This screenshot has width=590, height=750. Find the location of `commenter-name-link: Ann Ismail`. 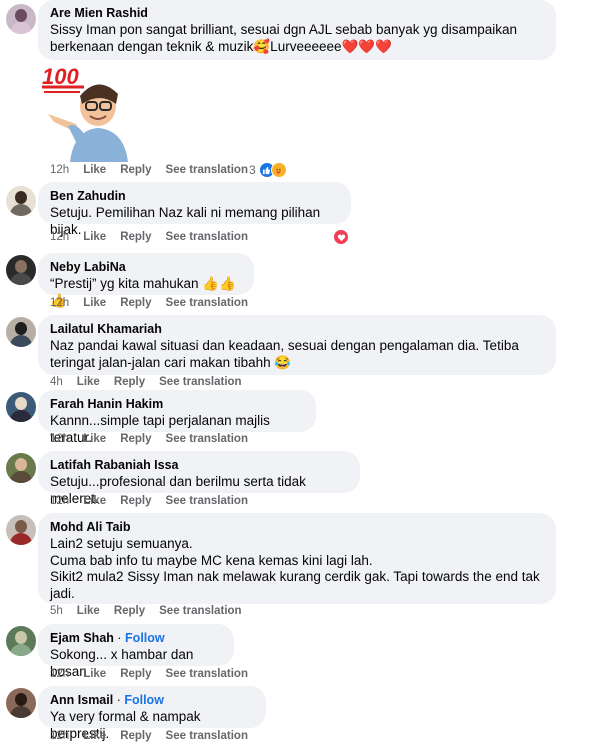

commenter-name-link: Ann Ismail is located at coordinates (81, 700).